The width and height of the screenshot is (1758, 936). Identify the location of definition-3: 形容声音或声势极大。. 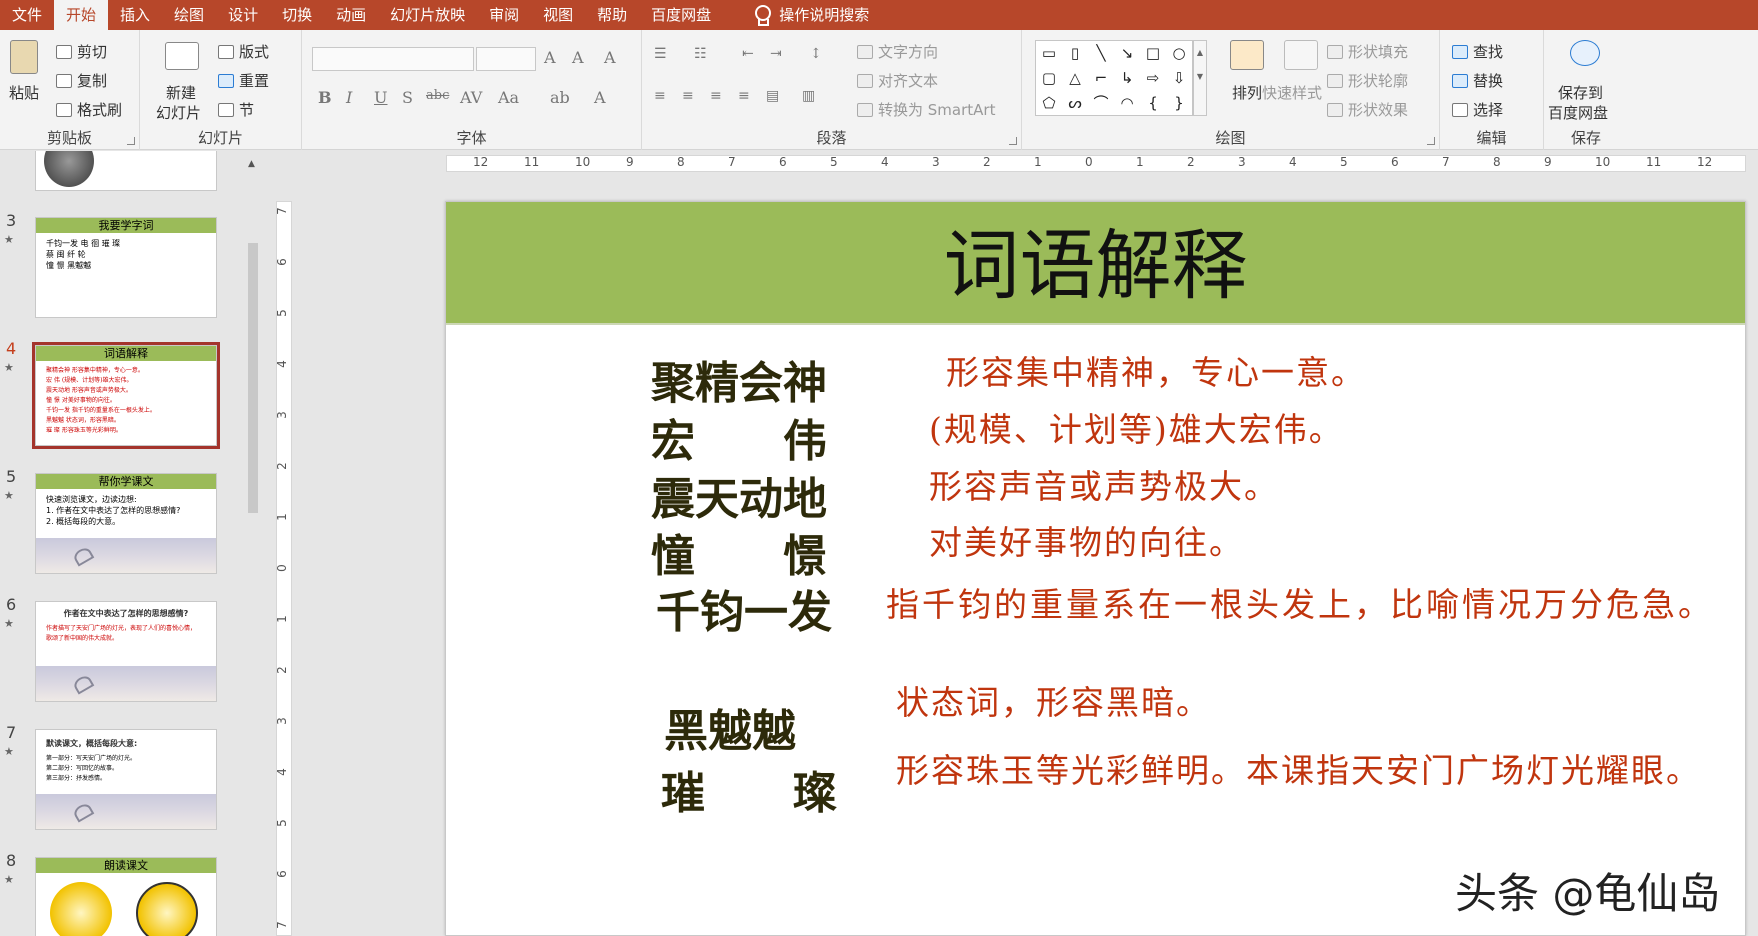
(1104, 484).